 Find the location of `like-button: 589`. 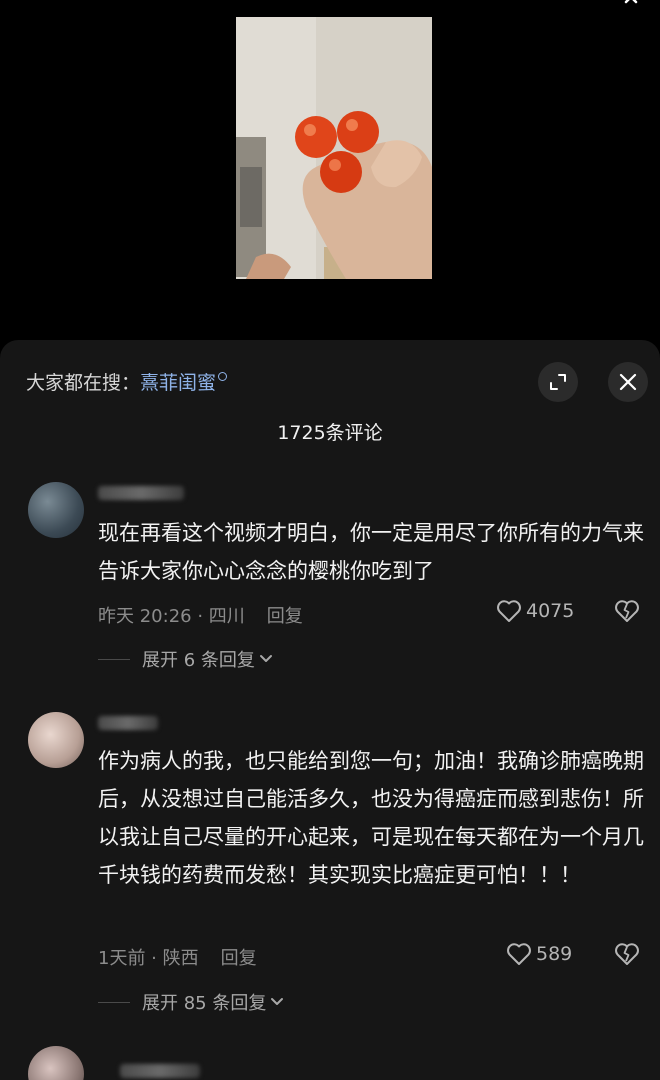

like-button: 589 is located at coordinates (539, 954).